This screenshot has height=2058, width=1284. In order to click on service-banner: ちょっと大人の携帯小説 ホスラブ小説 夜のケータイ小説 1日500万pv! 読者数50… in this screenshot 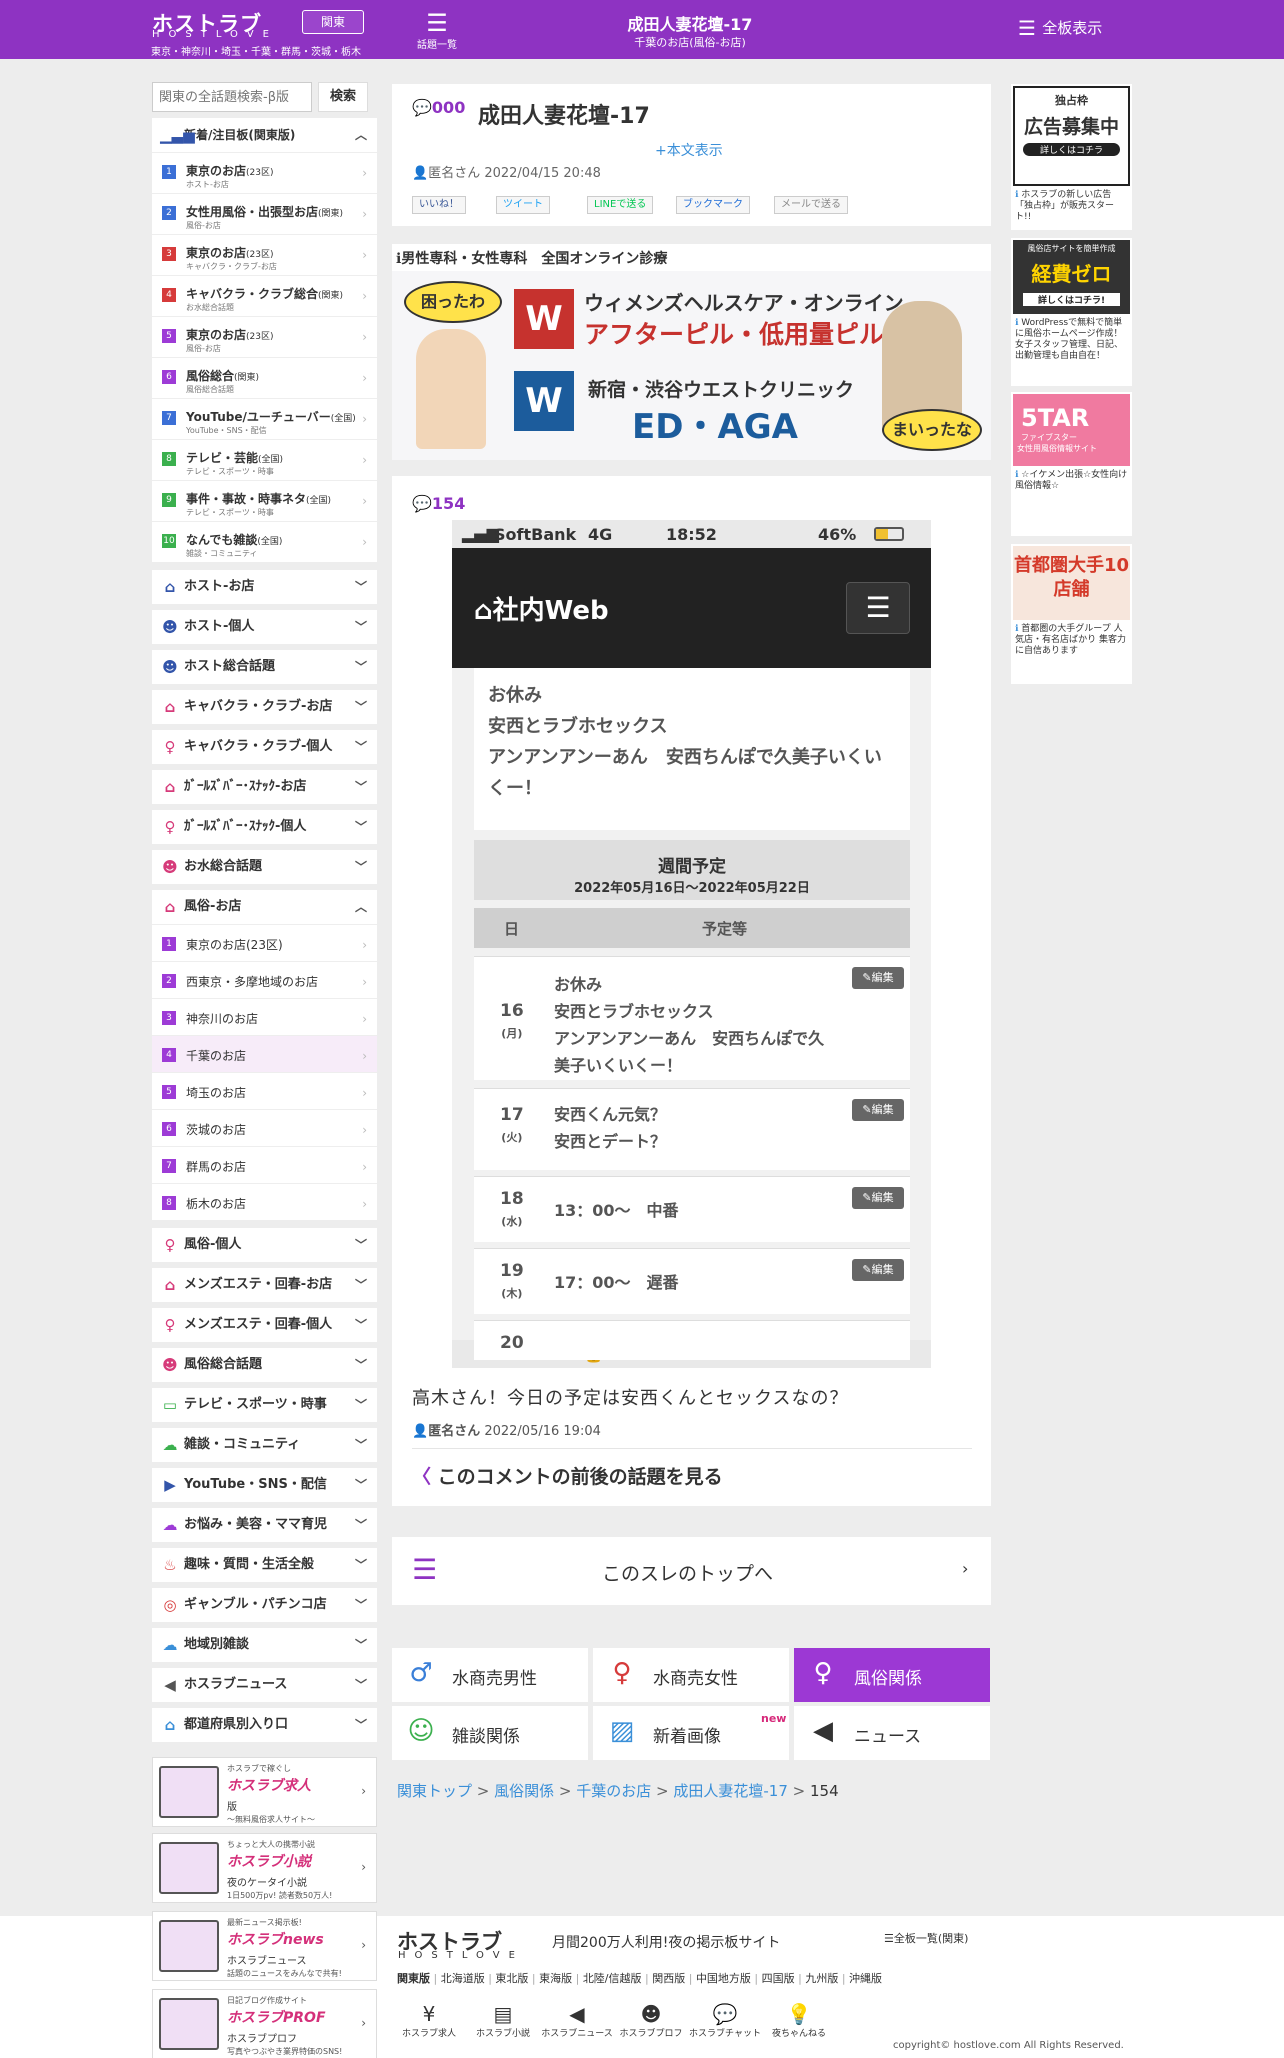, I will do `click(264, 1868)`.